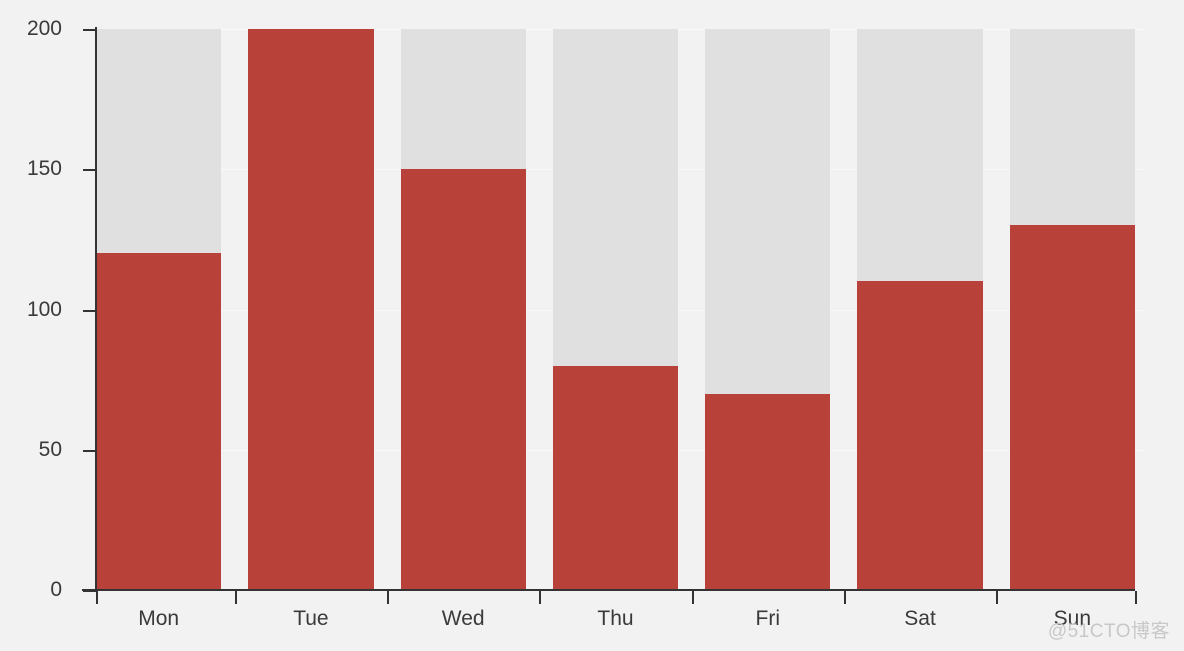 The height and width of the screenshot is (651, 1184). What do you see at coordinates (768, 618) in the screenshot?
I see `x-tick-label-fri: Fri` at bounding box center [768, 618].